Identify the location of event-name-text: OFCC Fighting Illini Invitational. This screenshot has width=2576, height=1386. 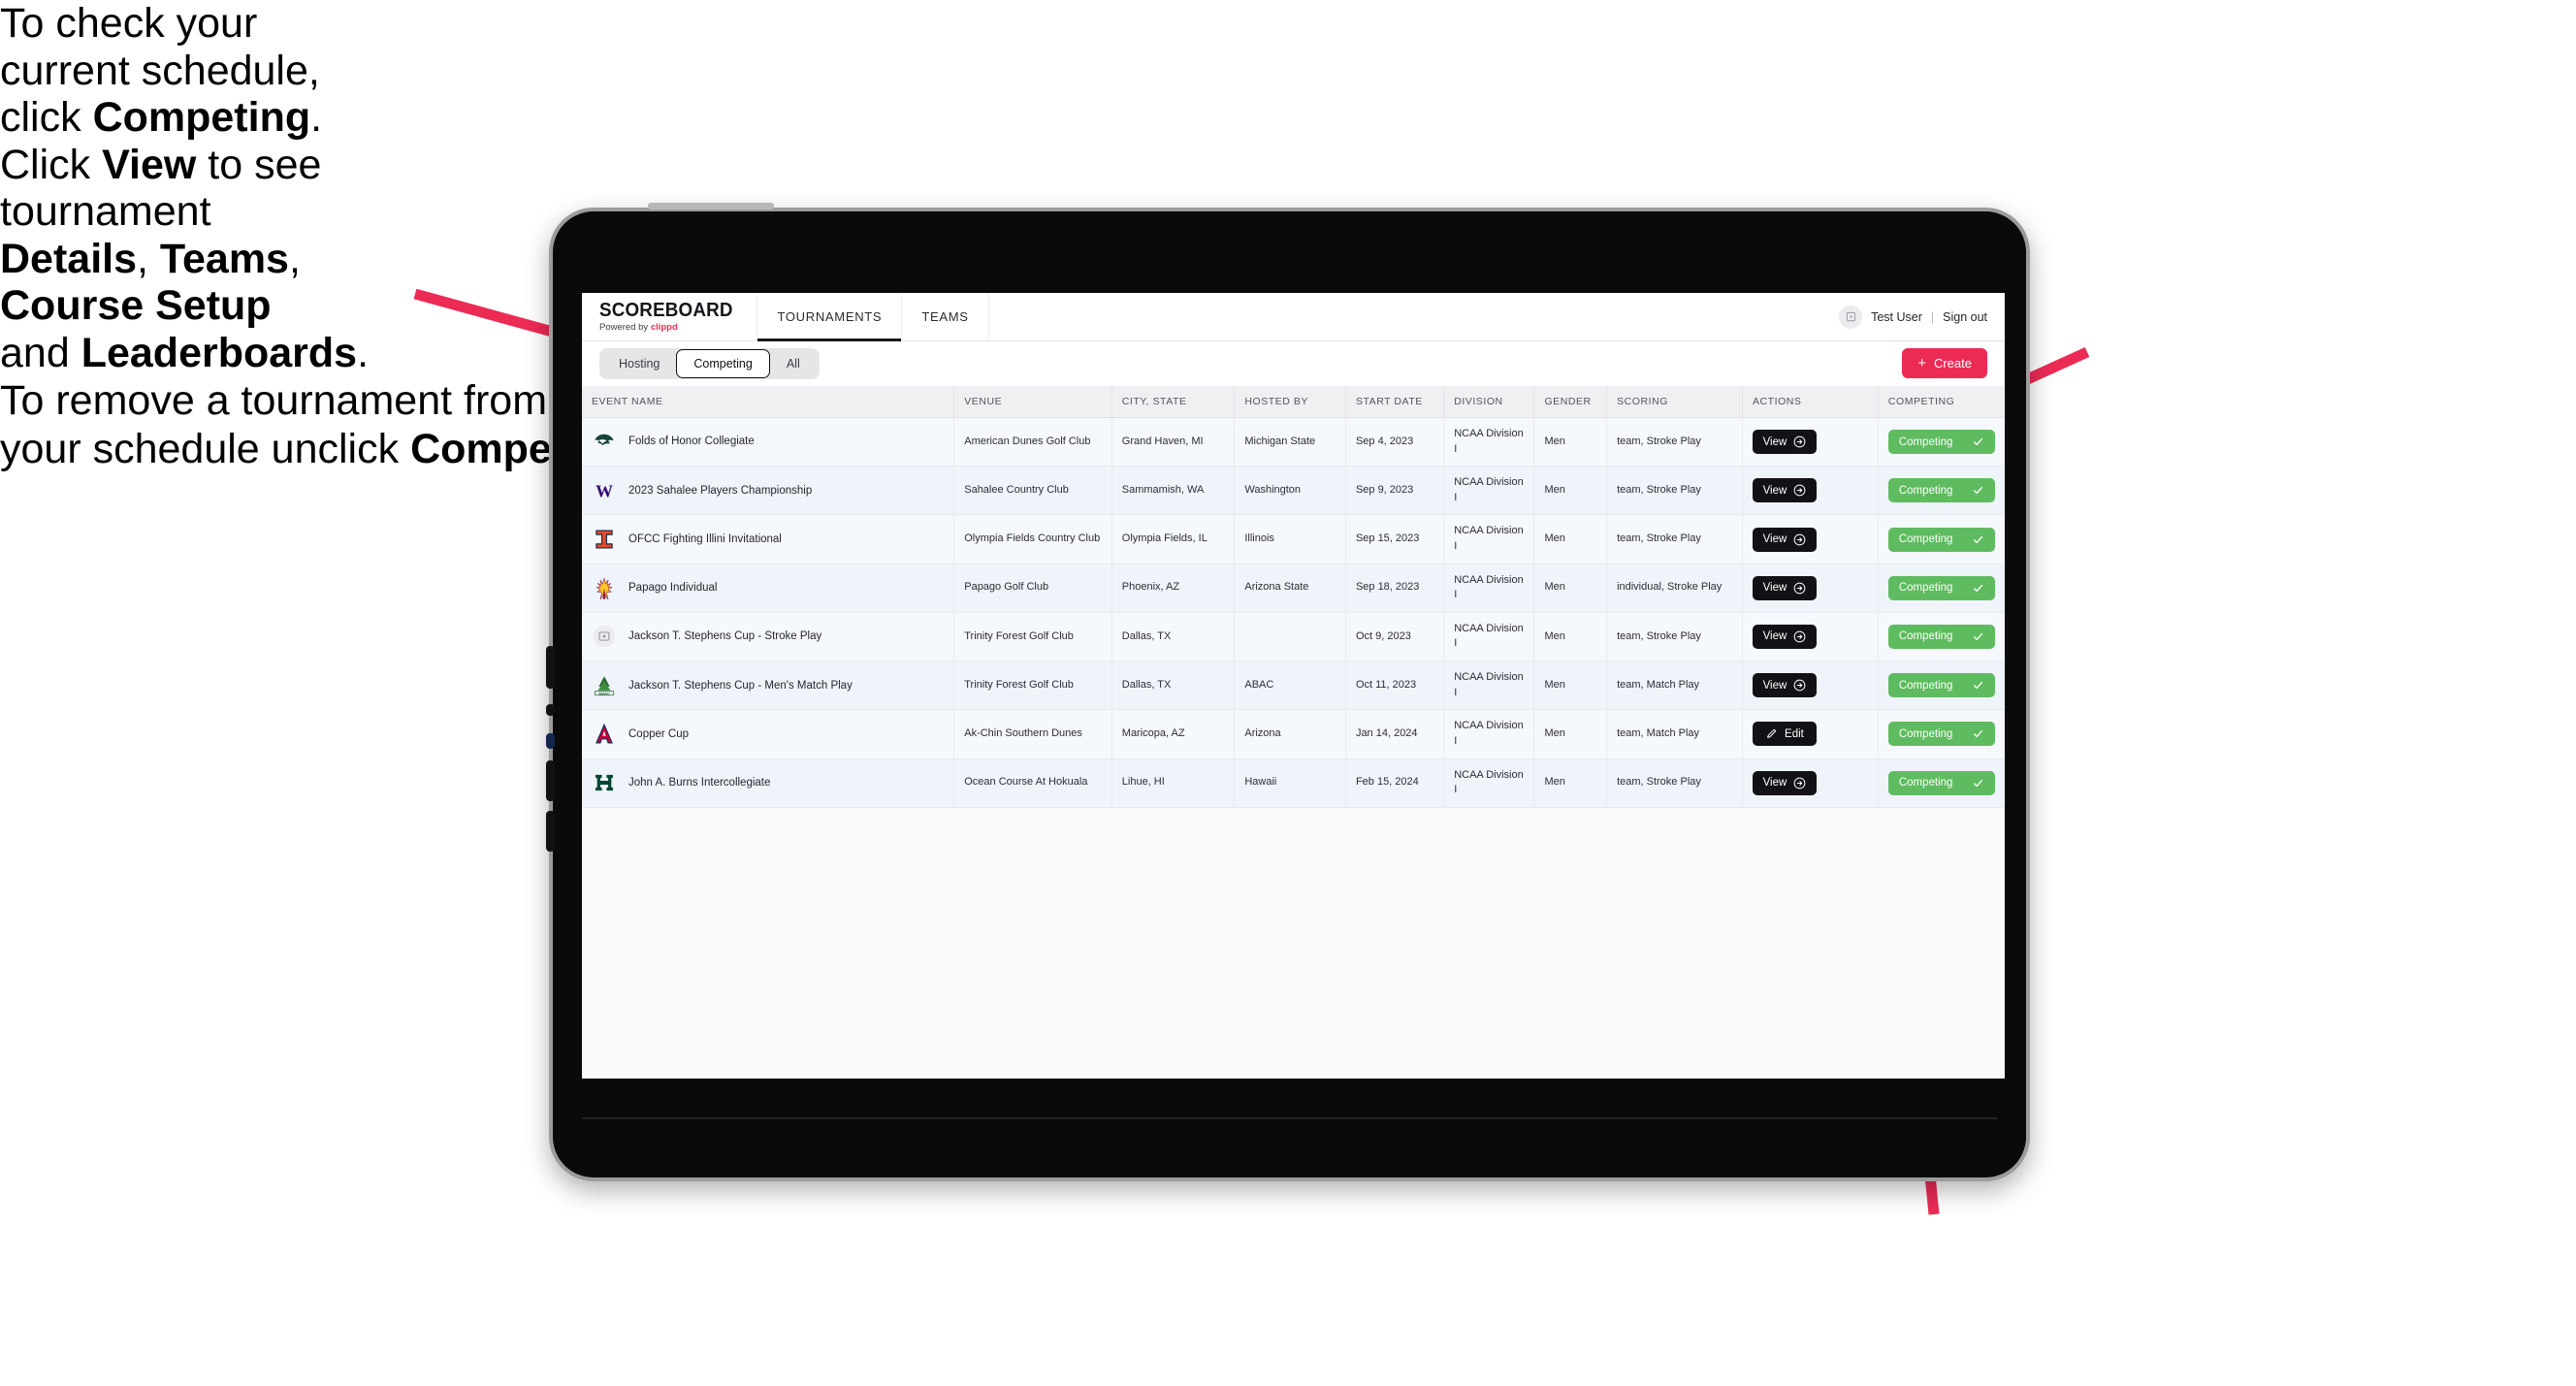
(705, 538).